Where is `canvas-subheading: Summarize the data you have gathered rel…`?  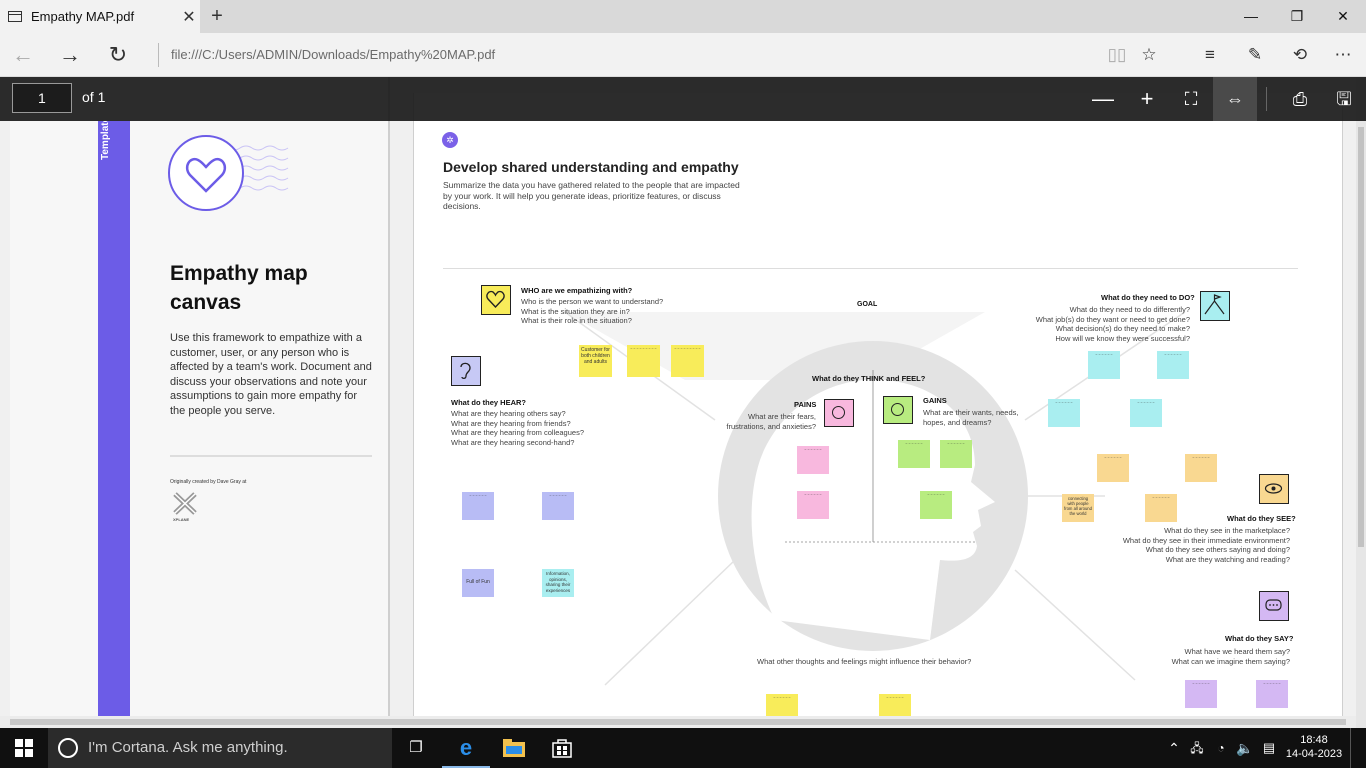
canvas-subheading: Summarize the data you have gathered rel… is located at coordinates (591, 195).